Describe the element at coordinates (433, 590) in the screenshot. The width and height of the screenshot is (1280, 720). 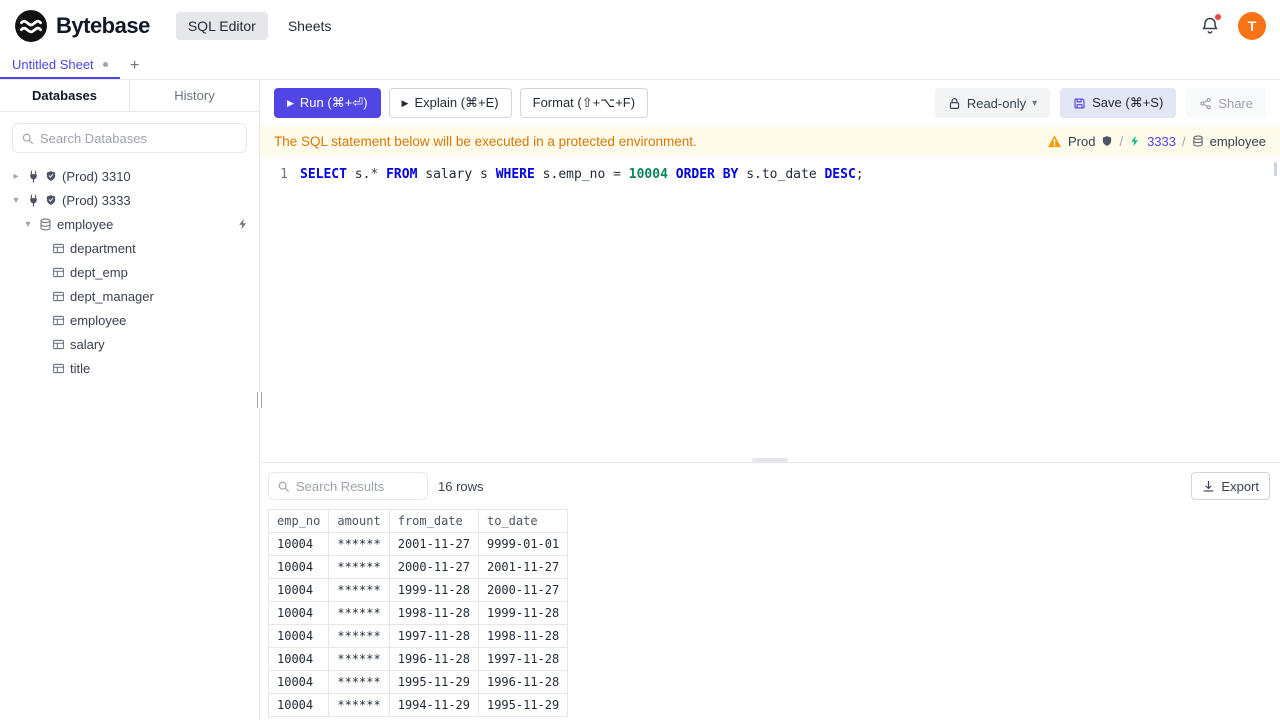
I see `table-cell: 1999-11-28` at that location.